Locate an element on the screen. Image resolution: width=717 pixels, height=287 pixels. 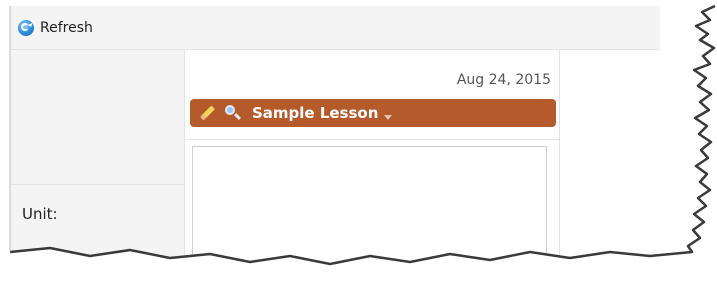
refresh-icon is located at coordinates (26, 27).